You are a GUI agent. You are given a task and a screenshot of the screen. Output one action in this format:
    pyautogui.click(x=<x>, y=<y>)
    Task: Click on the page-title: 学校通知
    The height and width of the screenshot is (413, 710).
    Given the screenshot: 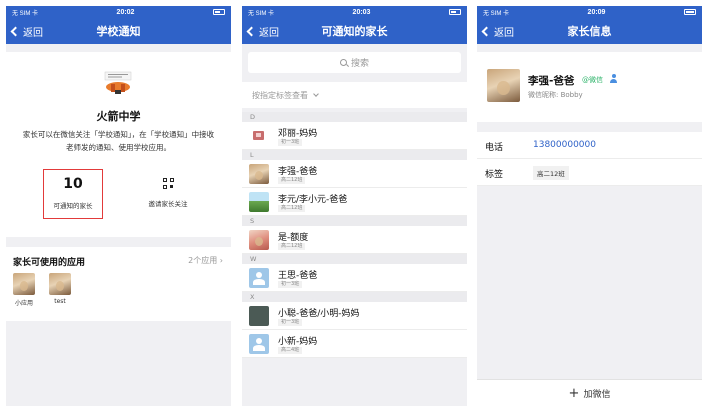 What is the action you would take?
    pyautogui.click(x=118, y=31)
    